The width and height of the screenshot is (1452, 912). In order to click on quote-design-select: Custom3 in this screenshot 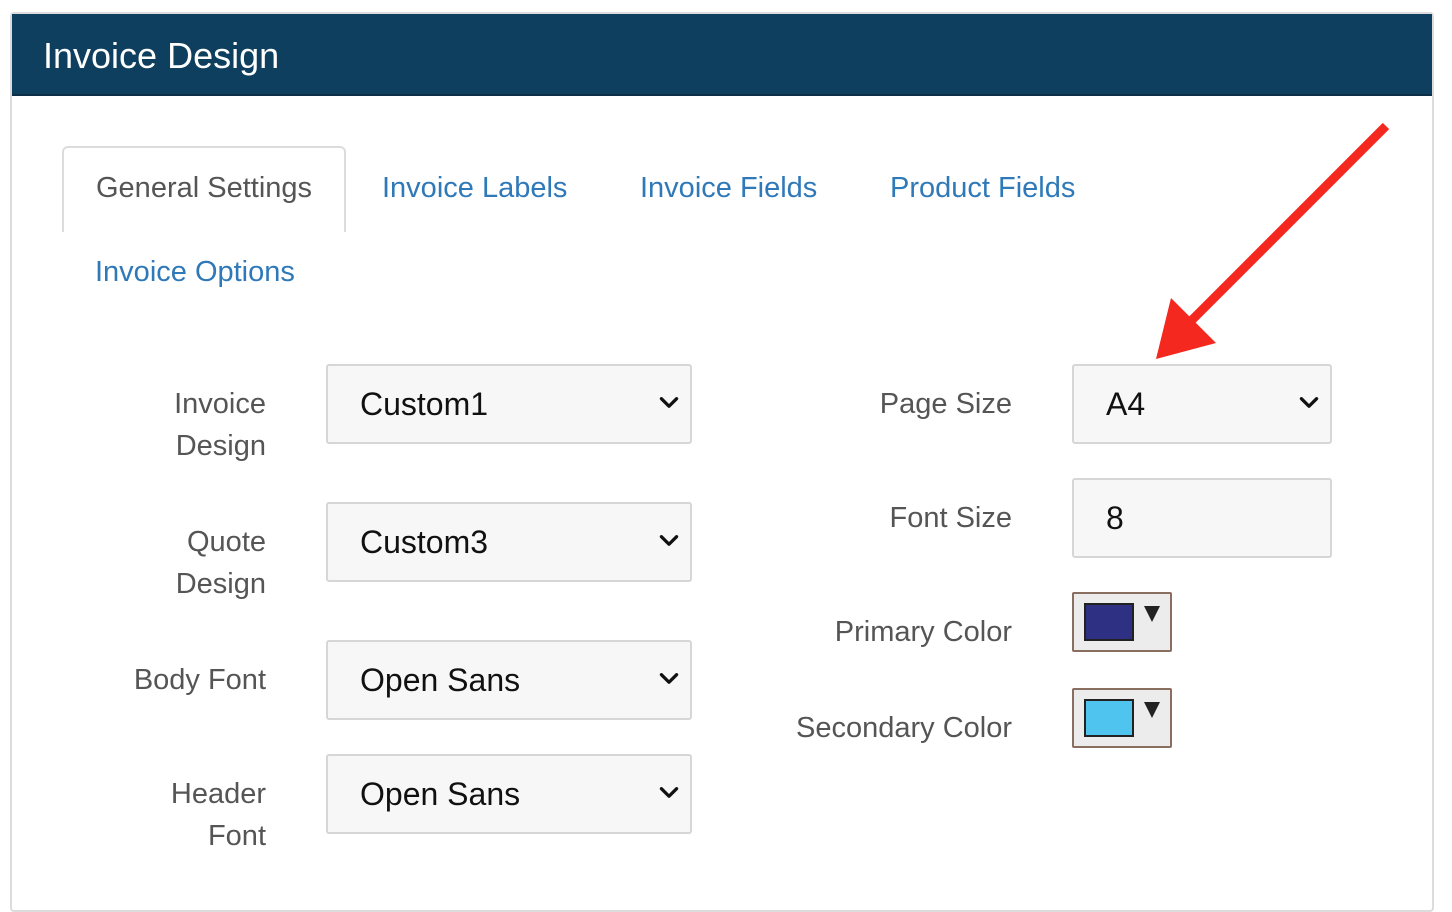, I will do `click(509, 542)`.